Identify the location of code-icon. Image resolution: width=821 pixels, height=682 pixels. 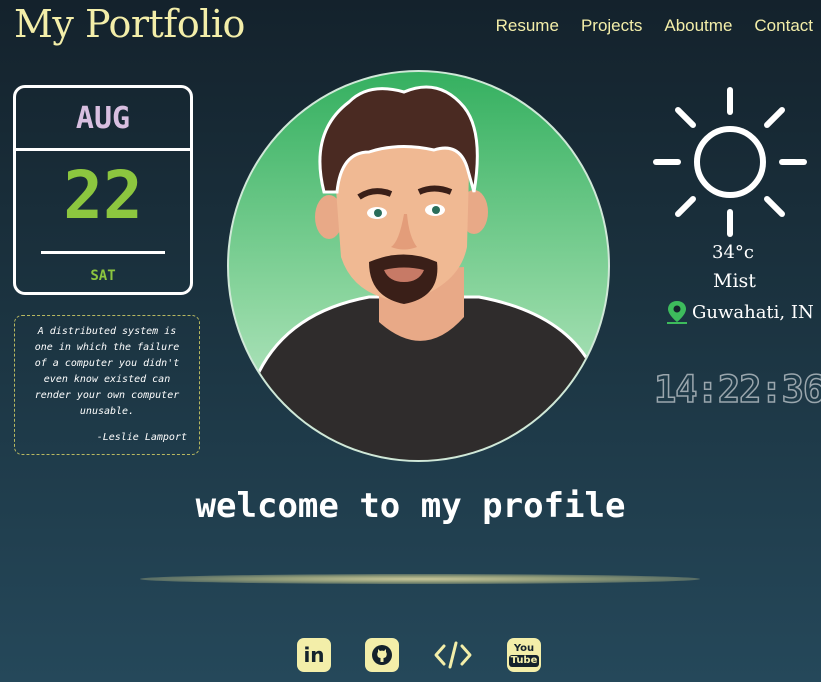
(453, 655).